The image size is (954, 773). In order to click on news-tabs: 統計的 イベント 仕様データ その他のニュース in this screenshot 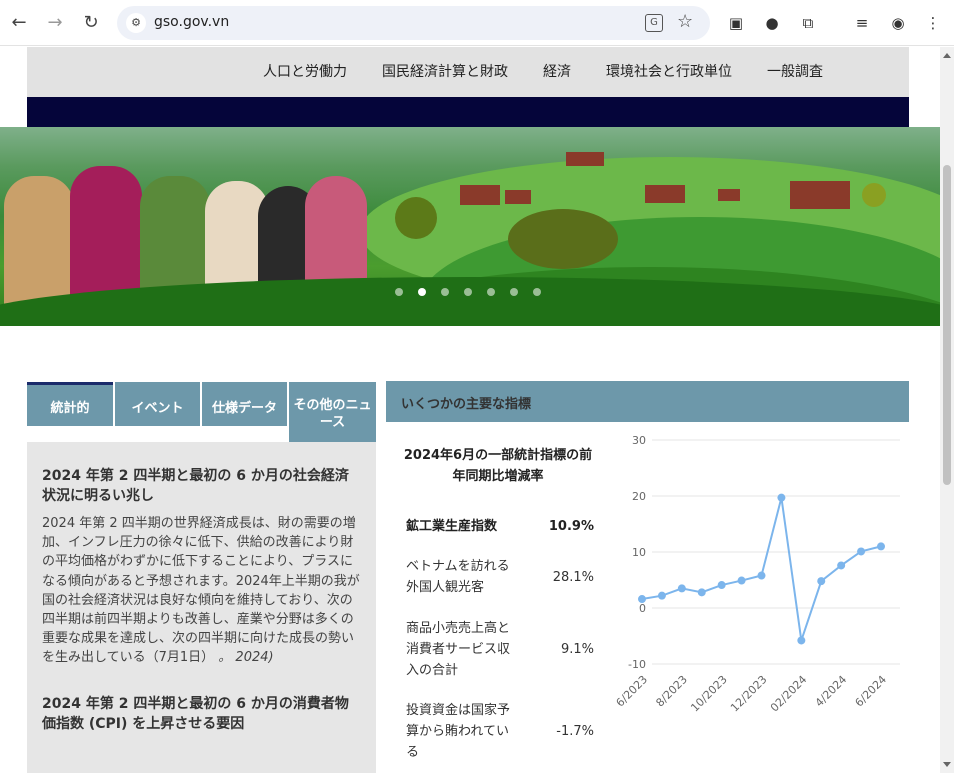, I will do `click(201, 412)`.